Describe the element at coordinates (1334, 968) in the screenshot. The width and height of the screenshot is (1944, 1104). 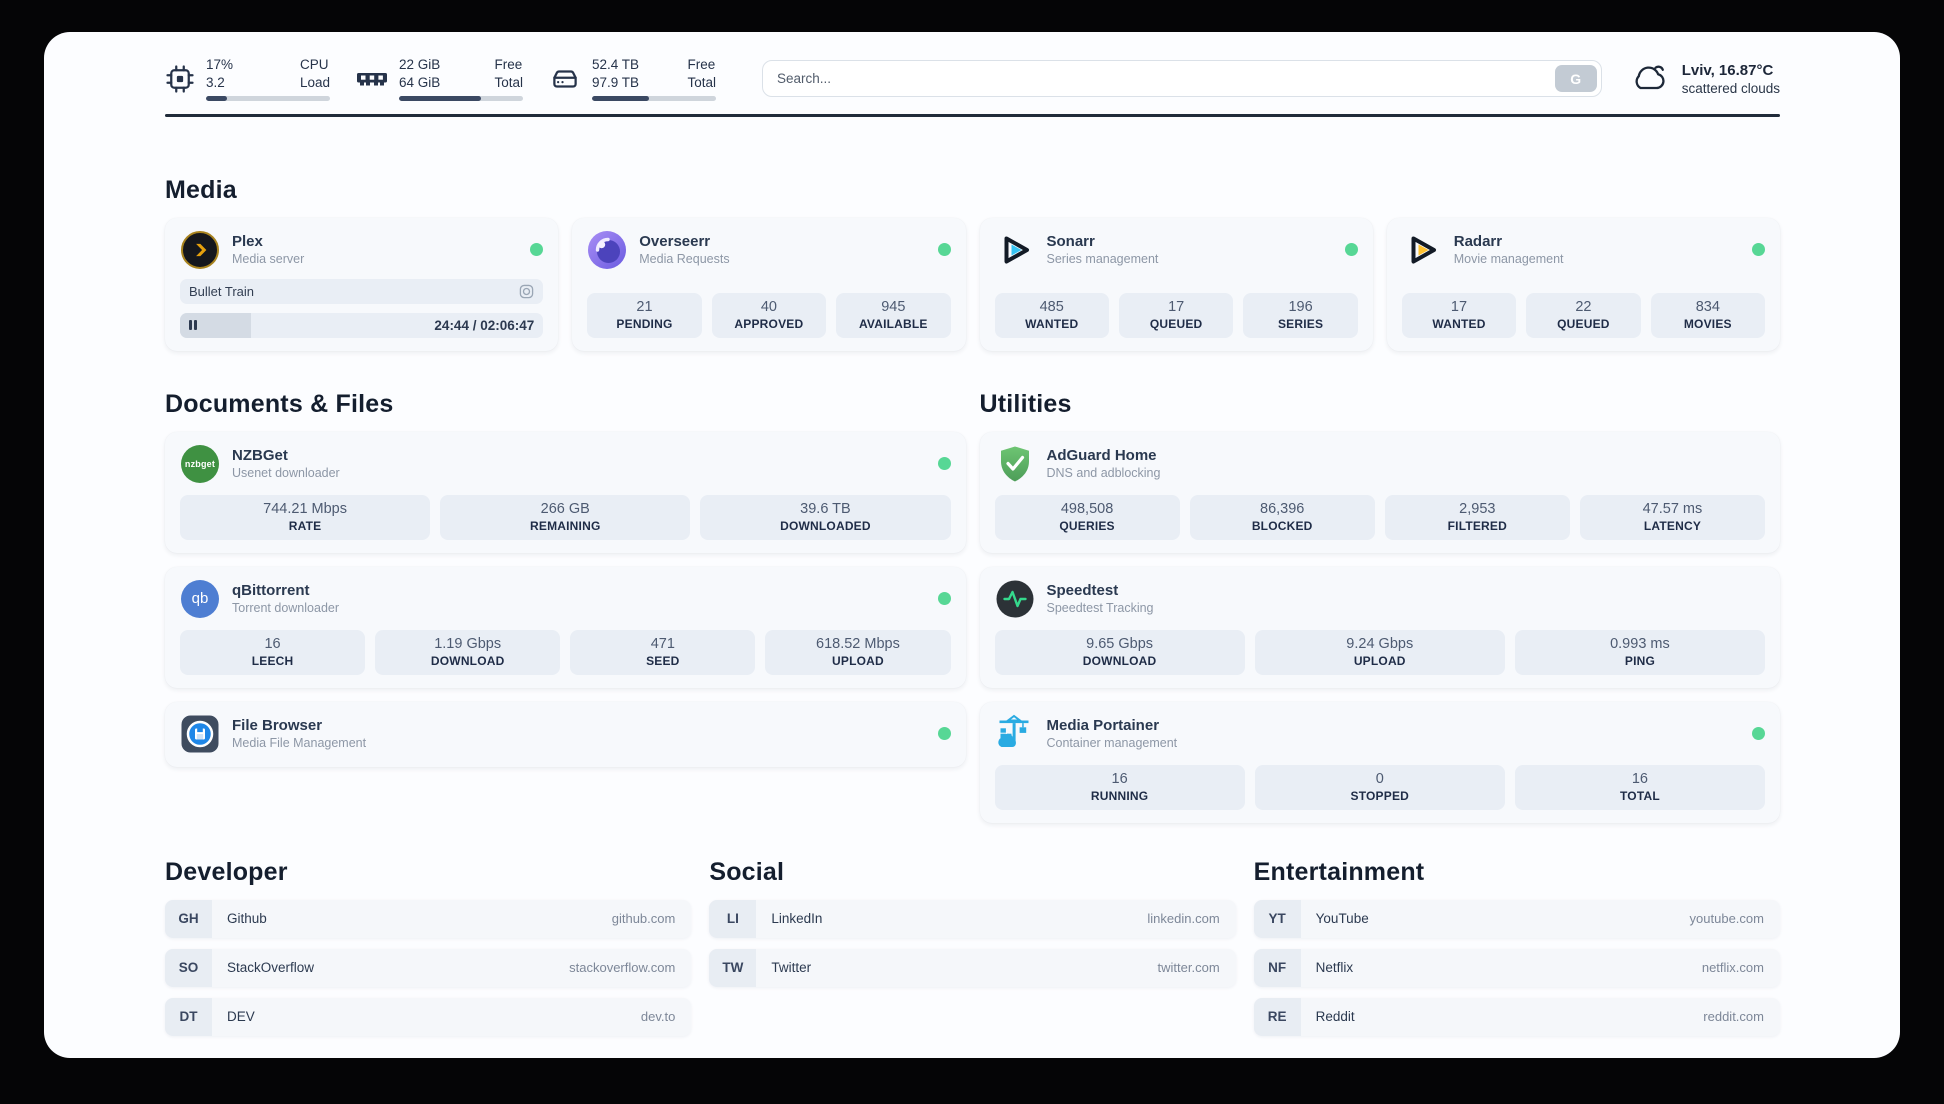
I see `bookmark-name: Netflix` at that location.